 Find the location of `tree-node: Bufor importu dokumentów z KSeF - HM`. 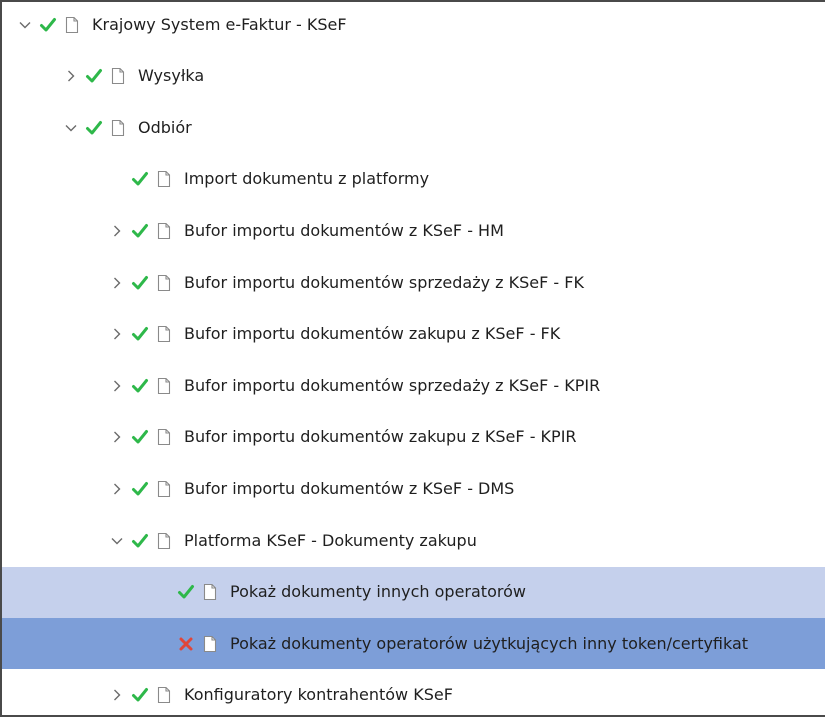

tree-node: Bufor importu dokumentów z KSeF - HM is located at coordinates (413, 230).